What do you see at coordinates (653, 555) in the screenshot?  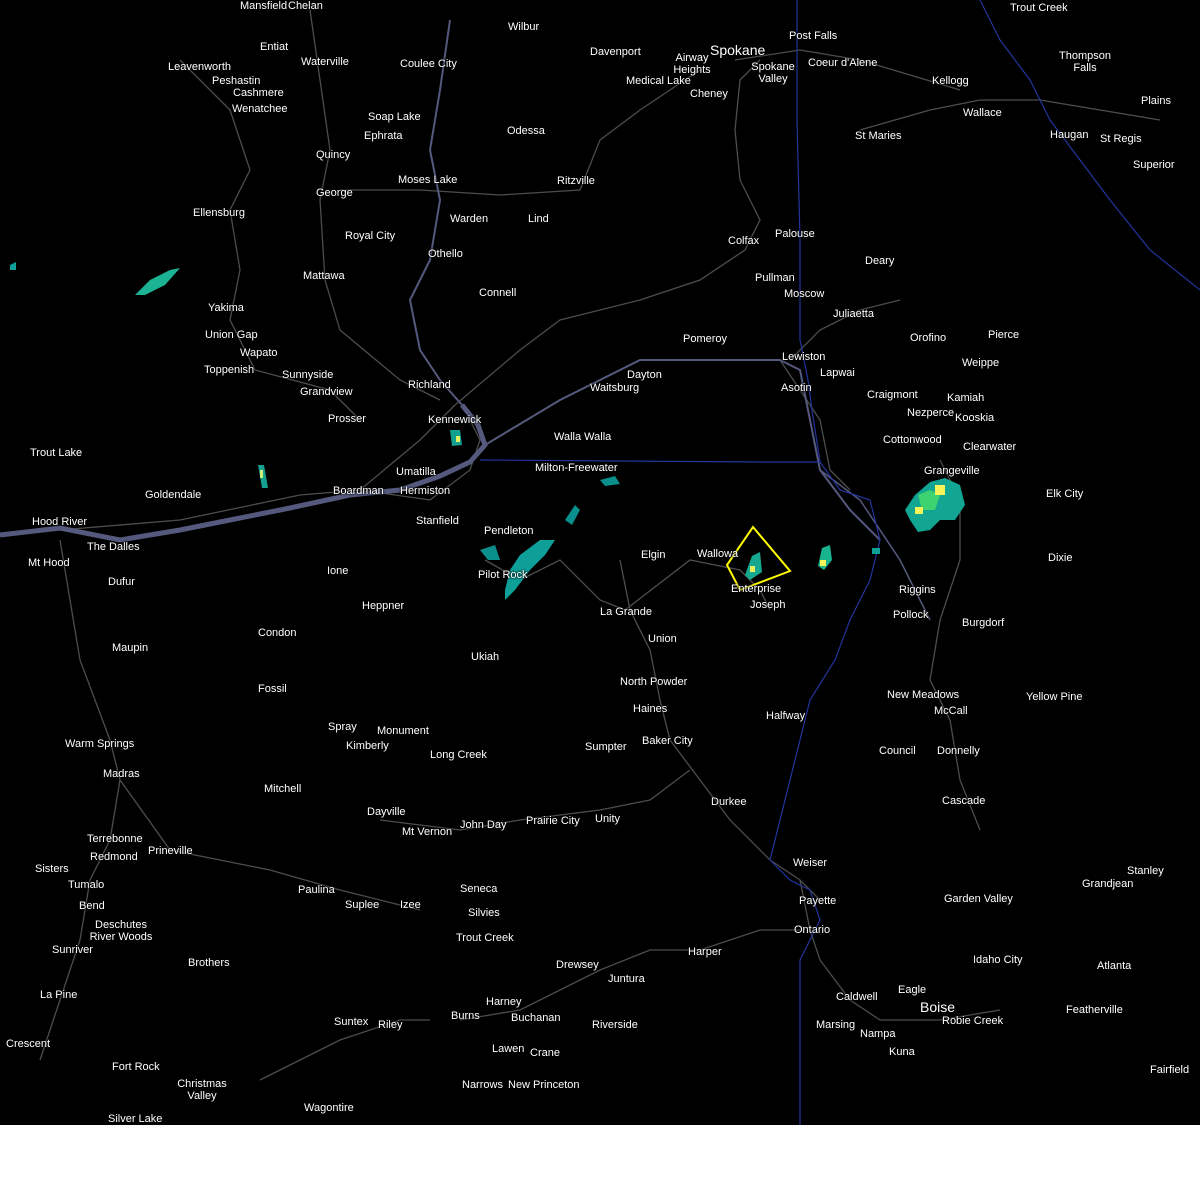 I see `place-label: Elgin` at bounding box center [653, 555].